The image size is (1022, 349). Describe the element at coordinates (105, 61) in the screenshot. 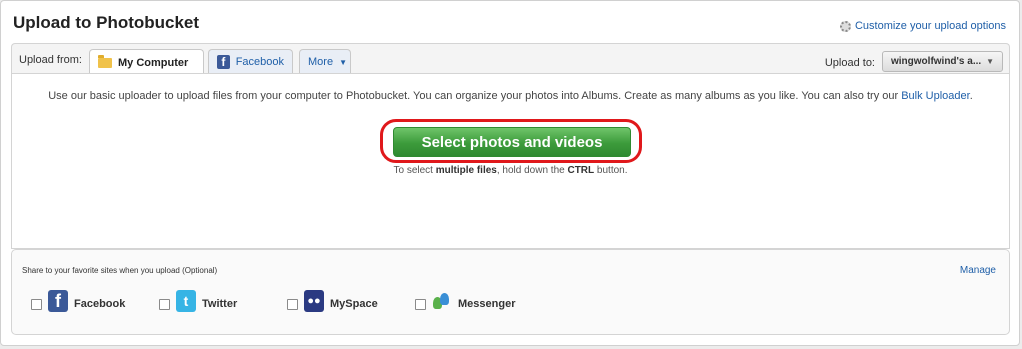

I see `folder-icon` at that location.